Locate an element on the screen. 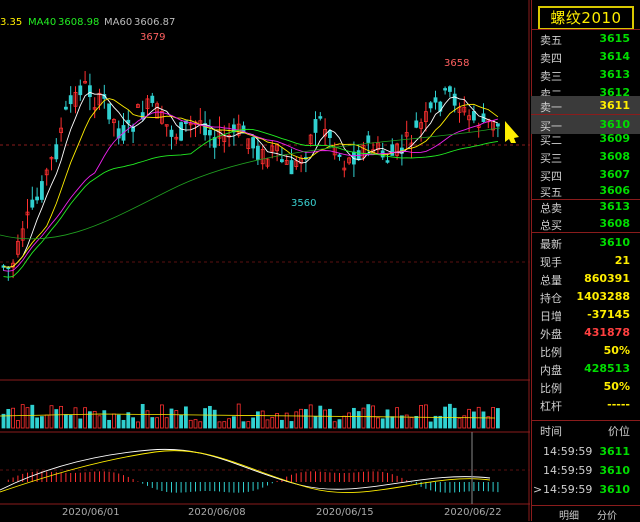 The height and width of the screenshot is (522, 640). ask-row-4: 卖四 3614 is located at coordinates (585, 57).